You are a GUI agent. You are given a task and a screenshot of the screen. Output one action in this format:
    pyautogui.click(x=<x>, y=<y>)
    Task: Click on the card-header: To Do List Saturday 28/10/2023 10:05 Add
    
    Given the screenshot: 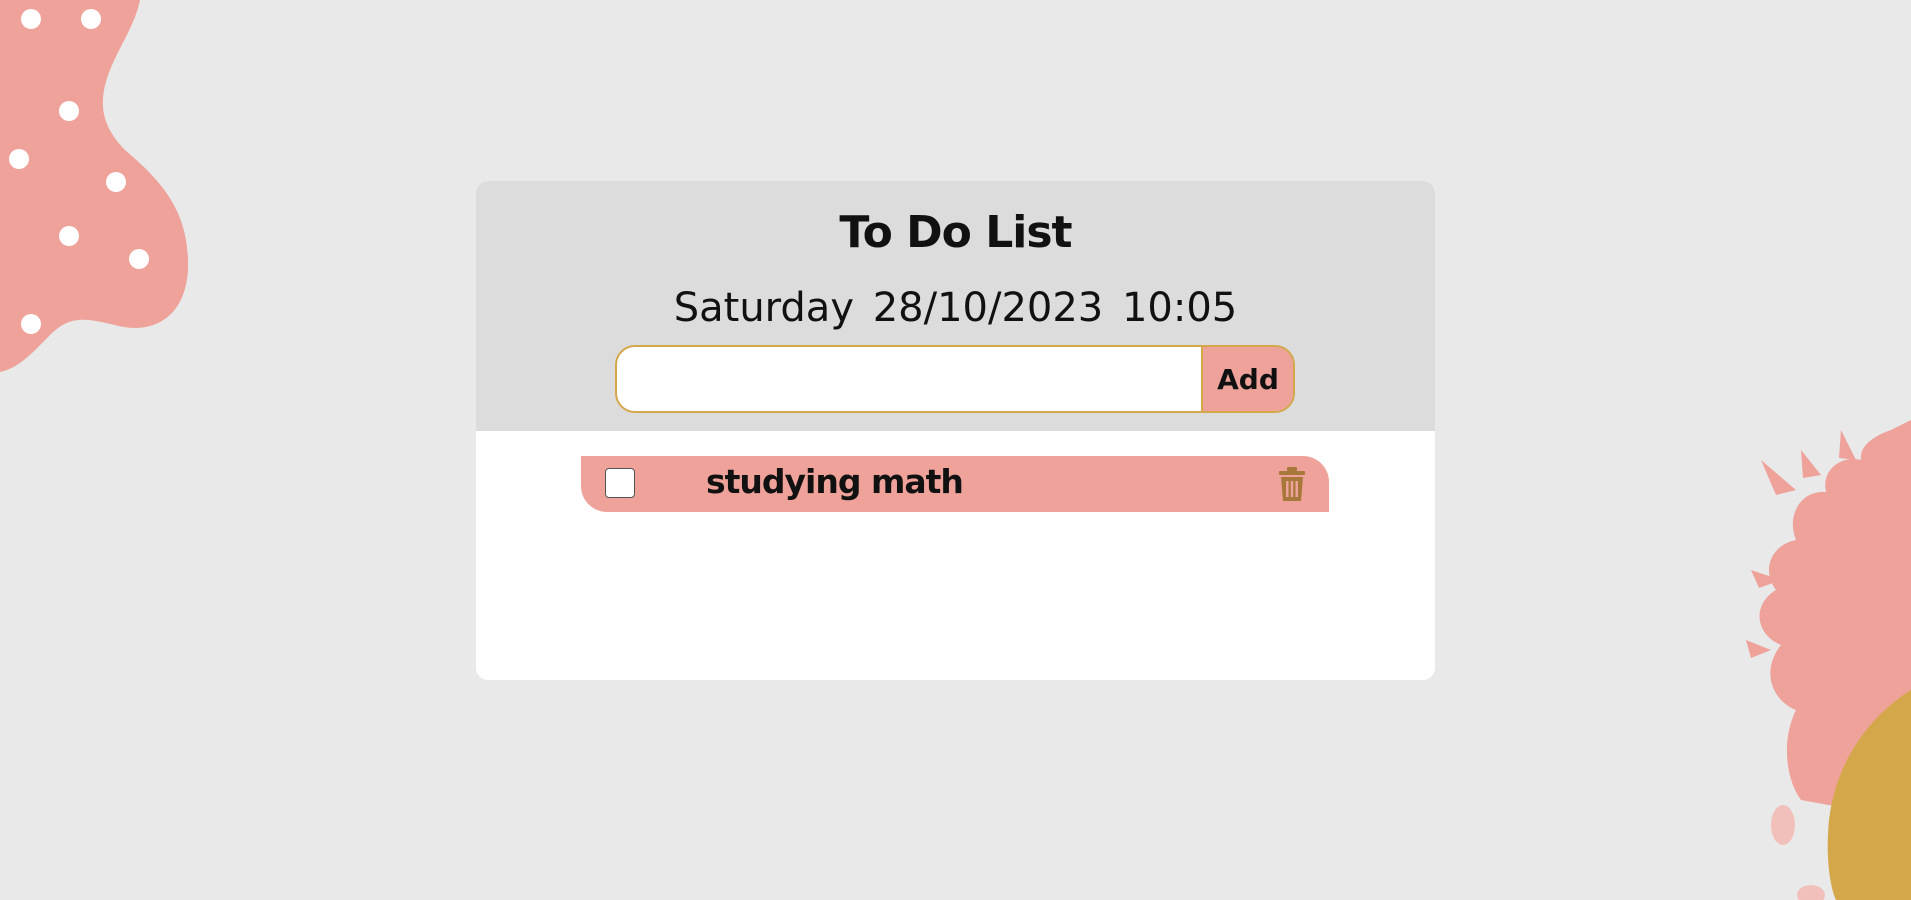 What is the action you would take?
    pyautogui.click(x=955, y=306)
    